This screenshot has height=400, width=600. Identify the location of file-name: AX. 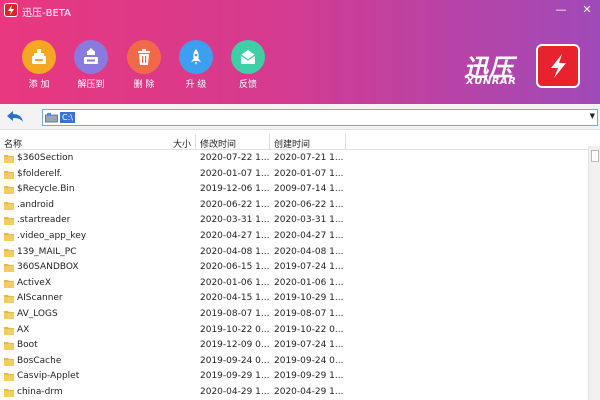
(23, 329).